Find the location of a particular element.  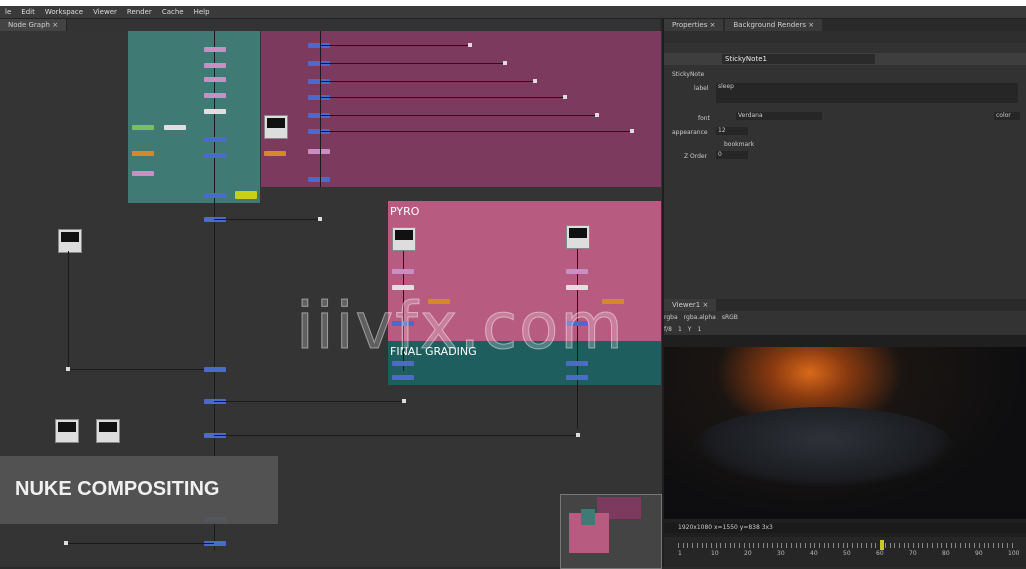

tab-viewer: Viewer1 × is located at coordinates (690, 305).